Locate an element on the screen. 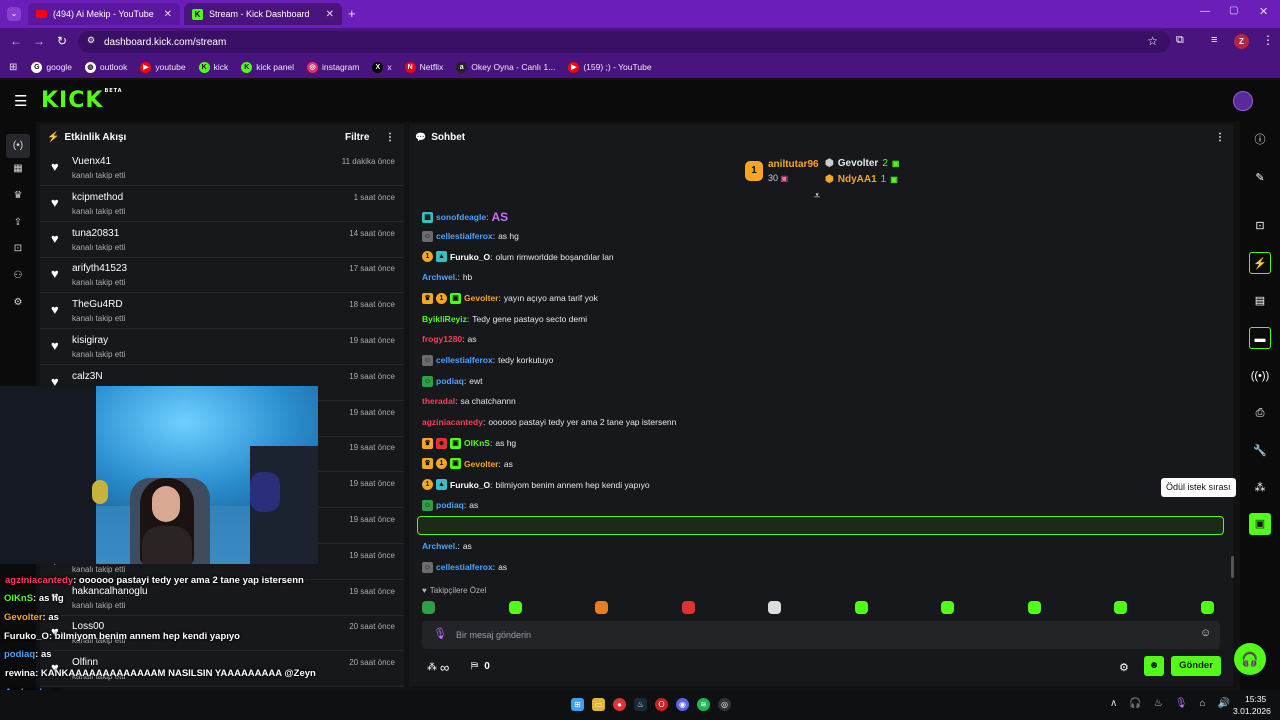  activity-username: calz3N is located at coordinates (87, 376).